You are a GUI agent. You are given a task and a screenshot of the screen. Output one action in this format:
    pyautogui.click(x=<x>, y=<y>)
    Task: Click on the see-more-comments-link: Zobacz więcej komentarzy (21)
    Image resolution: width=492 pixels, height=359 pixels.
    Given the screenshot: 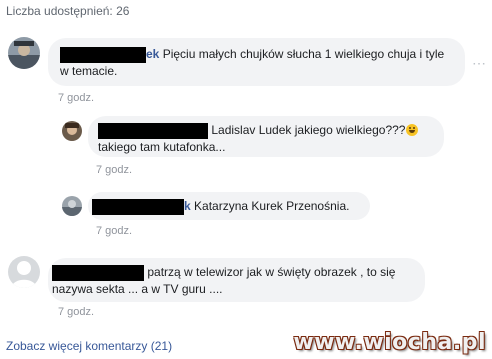 What is the action you would take?
    pyautogui.click(x=89, y=346)
    